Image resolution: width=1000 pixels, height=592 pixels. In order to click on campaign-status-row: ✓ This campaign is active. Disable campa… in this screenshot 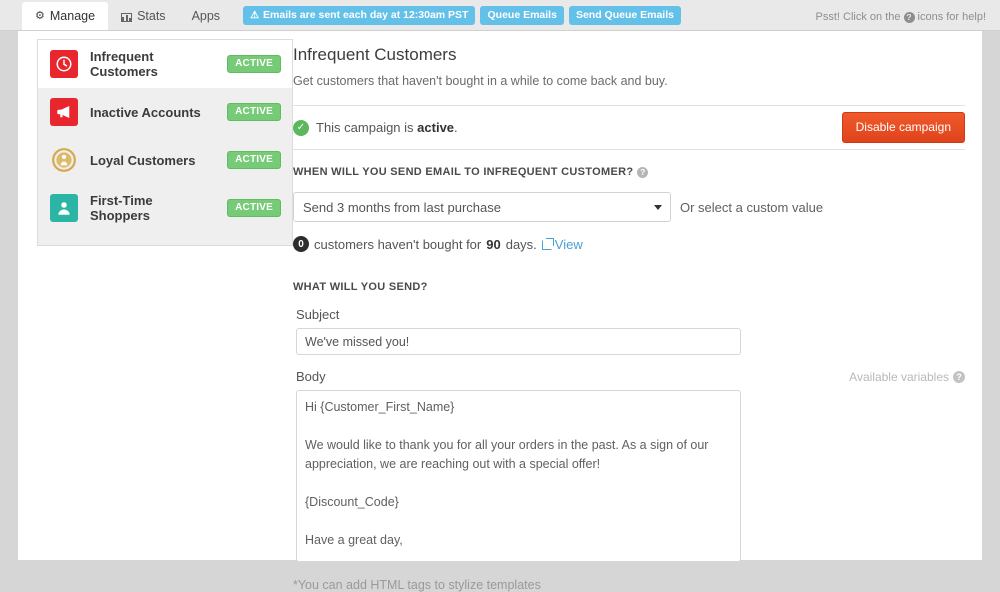, I will do `click(629, 127)`.